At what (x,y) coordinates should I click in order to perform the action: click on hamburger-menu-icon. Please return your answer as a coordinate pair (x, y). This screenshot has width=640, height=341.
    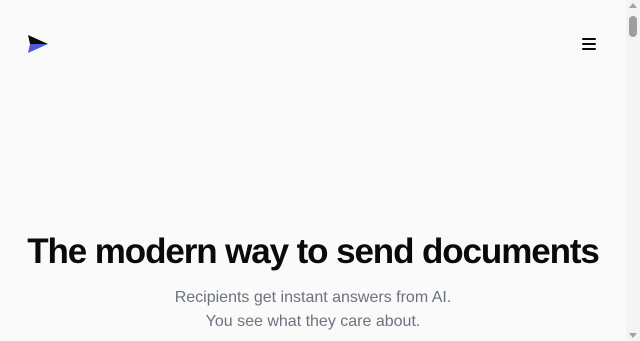
    Looking at the image, I should click on (589, 44).